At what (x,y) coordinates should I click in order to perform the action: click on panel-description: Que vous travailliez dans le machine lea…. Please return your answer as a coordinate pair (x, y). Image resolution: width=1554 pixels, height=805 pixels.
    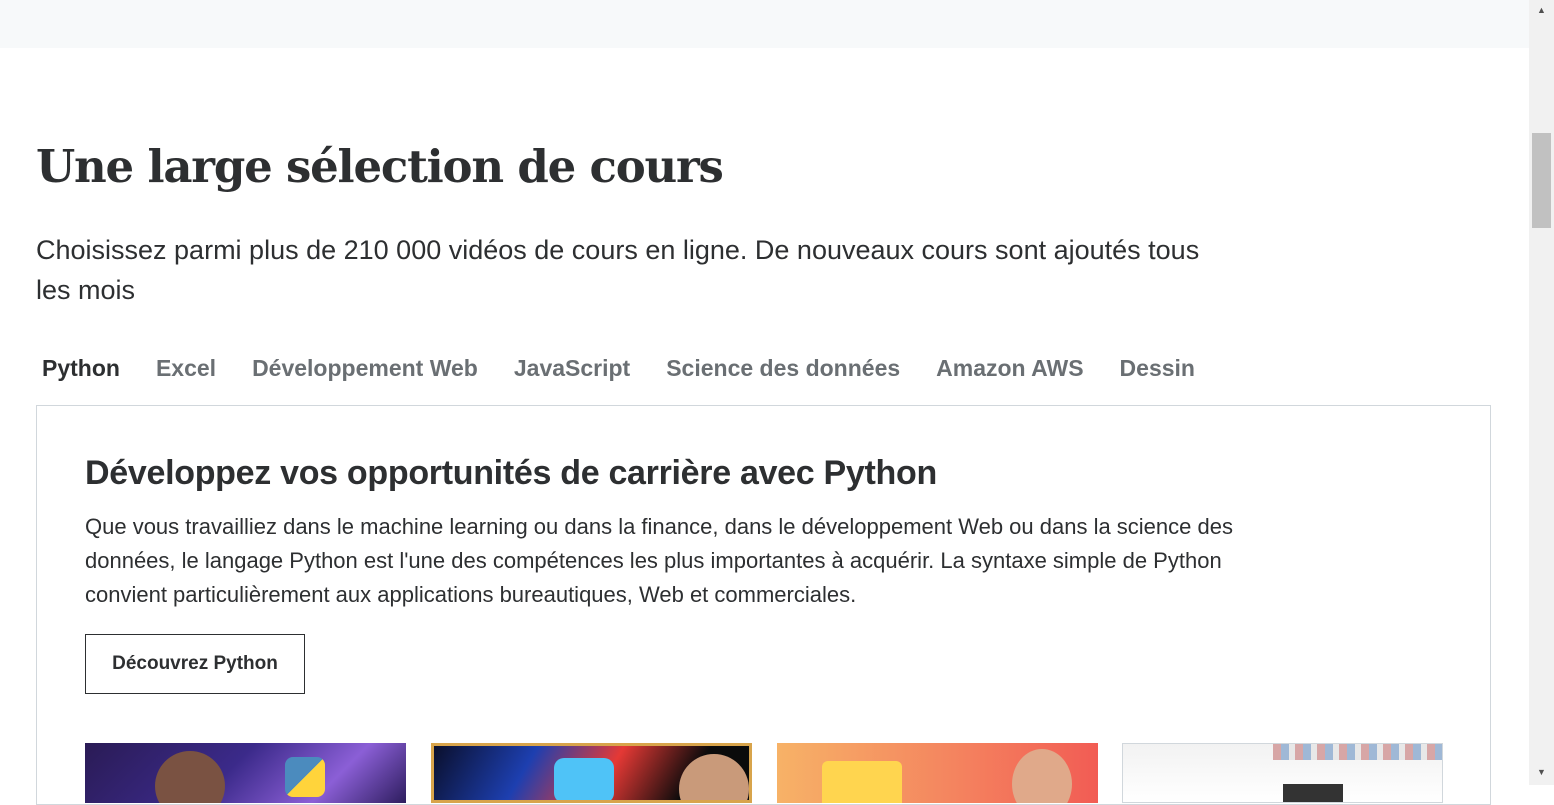
    Looking at the image, I should click on (659, 560).